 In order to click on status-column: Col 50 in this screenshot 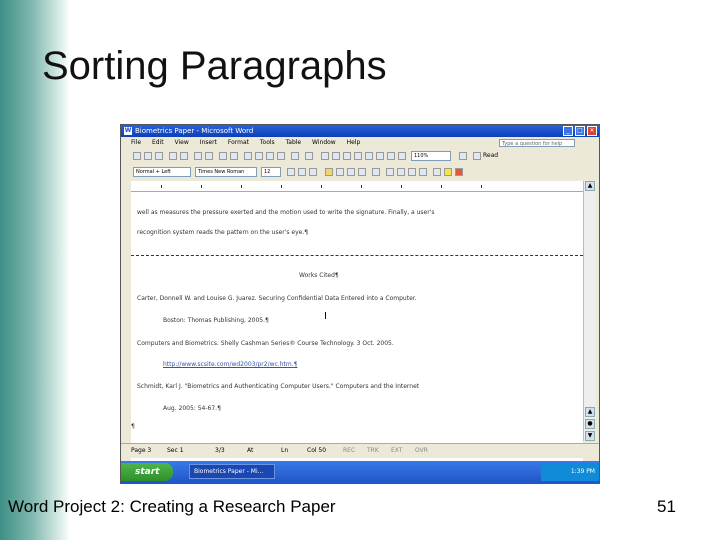, I will do `click(317, 450)`.